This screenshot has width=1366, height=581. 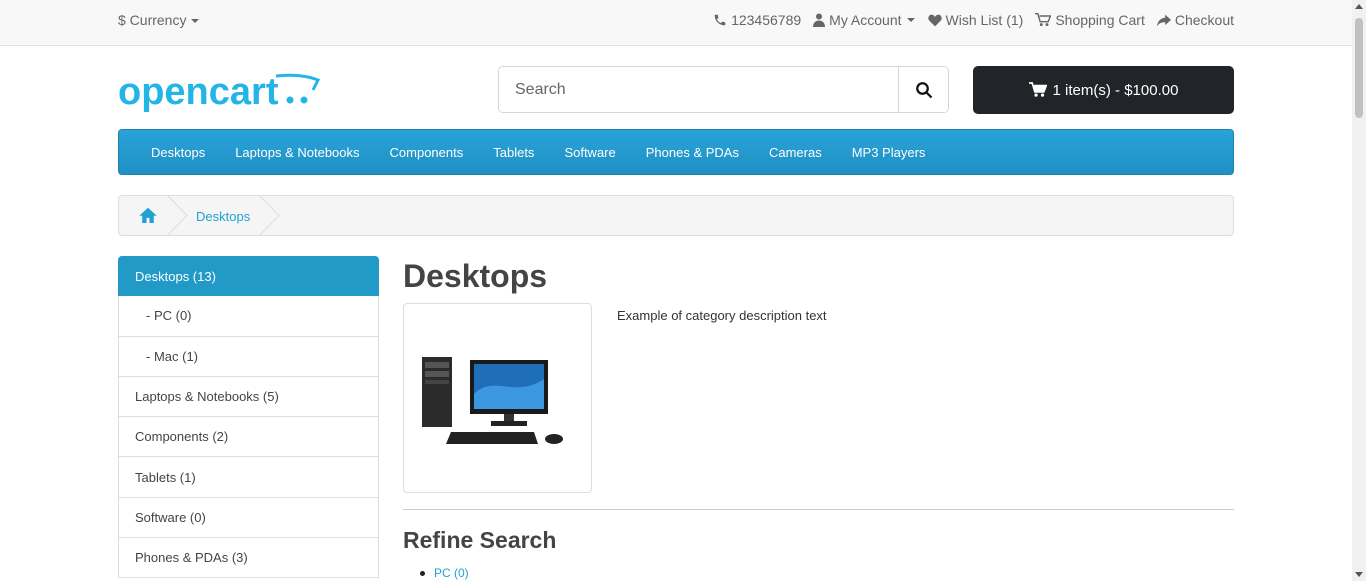 I want to click on category-item-software: Software (0), so click(x=248, y=518).